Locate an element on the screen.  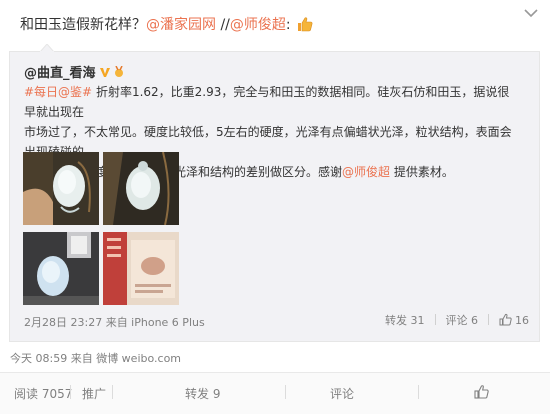
like-thumbs-up-icon is located at coordinates (481, 391).